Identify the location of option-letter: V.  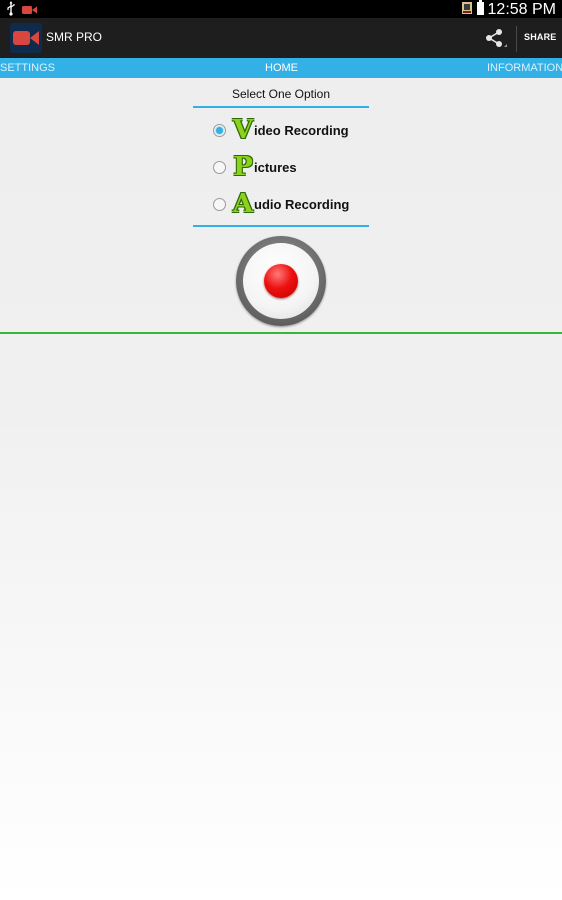
(243, 130).